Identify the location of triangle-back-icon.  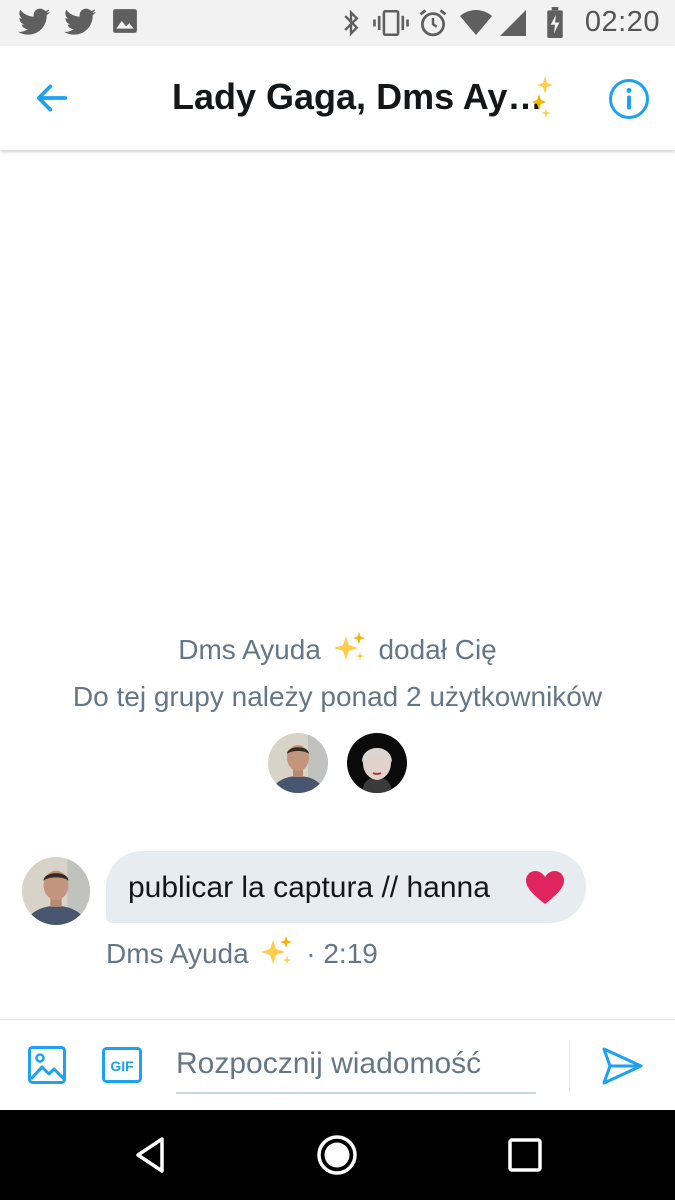
(150, 1155).